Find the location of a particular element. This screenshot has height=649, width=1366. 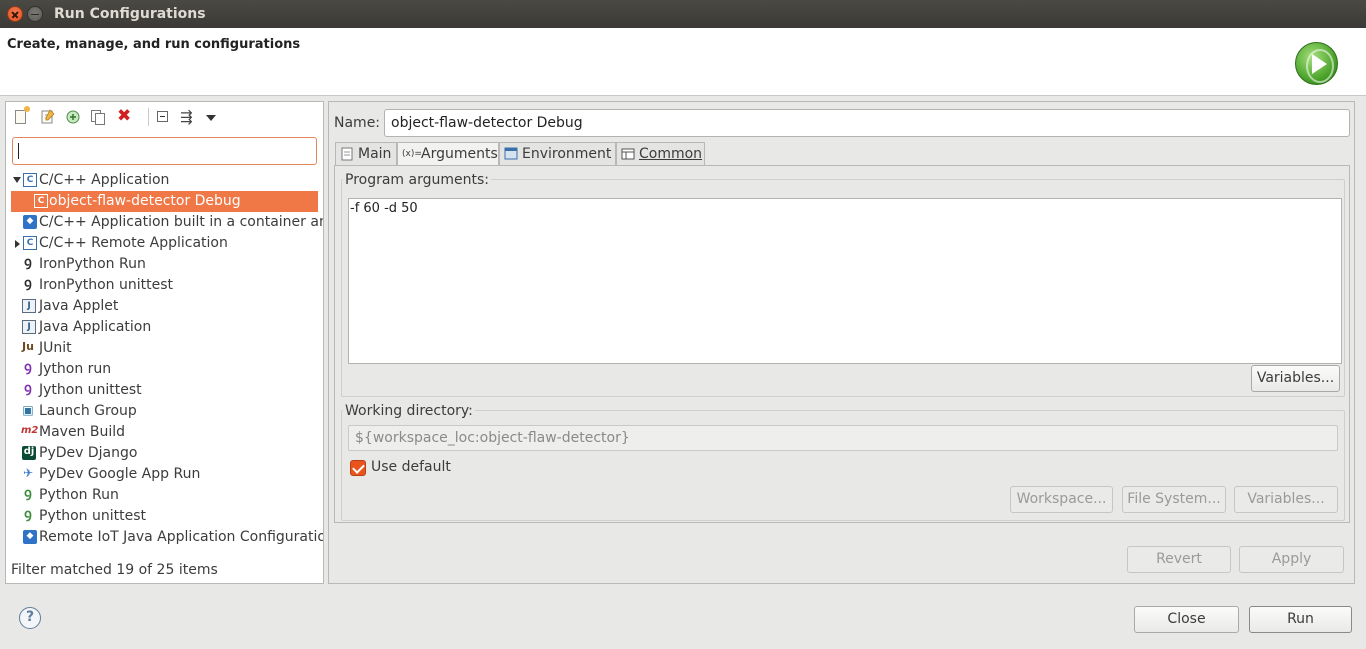

delete-config-icon: ✖ is located at coordinates (125, 116).